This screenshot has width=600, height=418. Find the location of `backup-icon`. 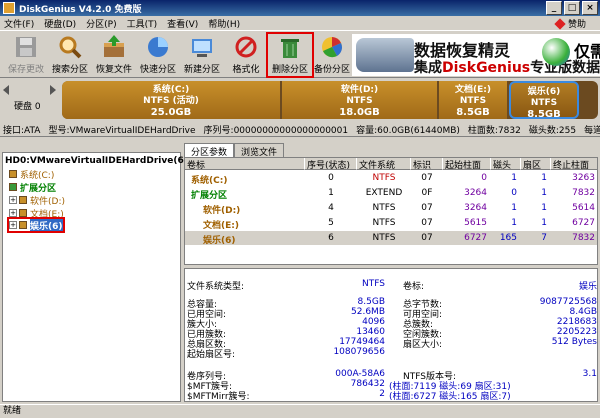

backup-icon is located at coordinates (332, 47).